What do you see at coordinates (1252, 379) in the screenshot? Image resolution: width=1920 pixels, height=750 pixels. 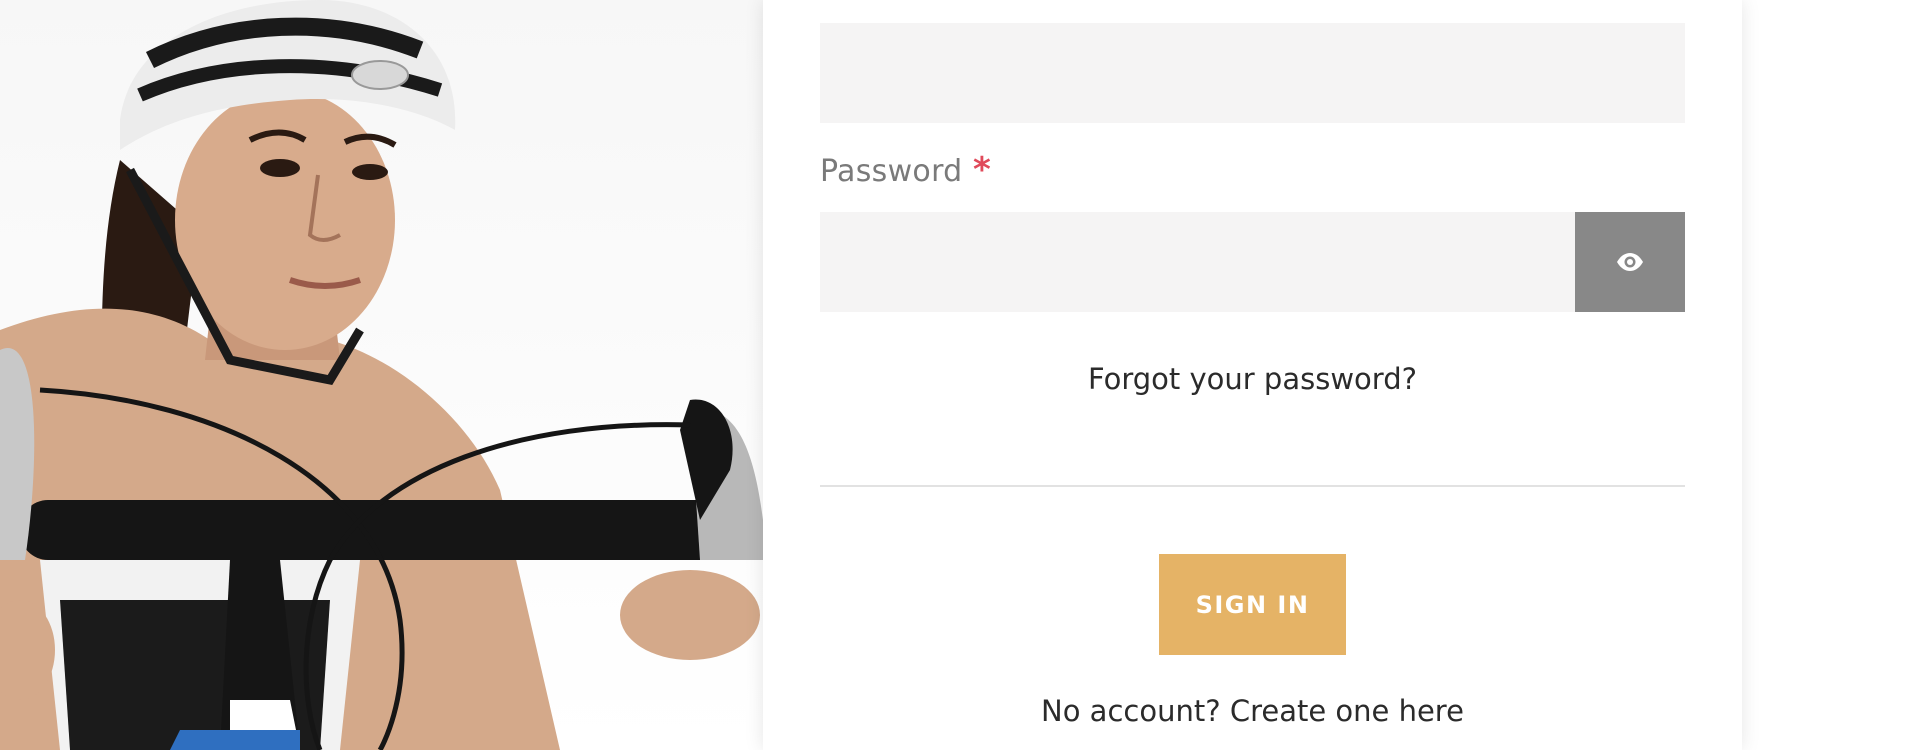 I see `forgot-password-link: Forgot your password?` at bounding box center [1252, 379].